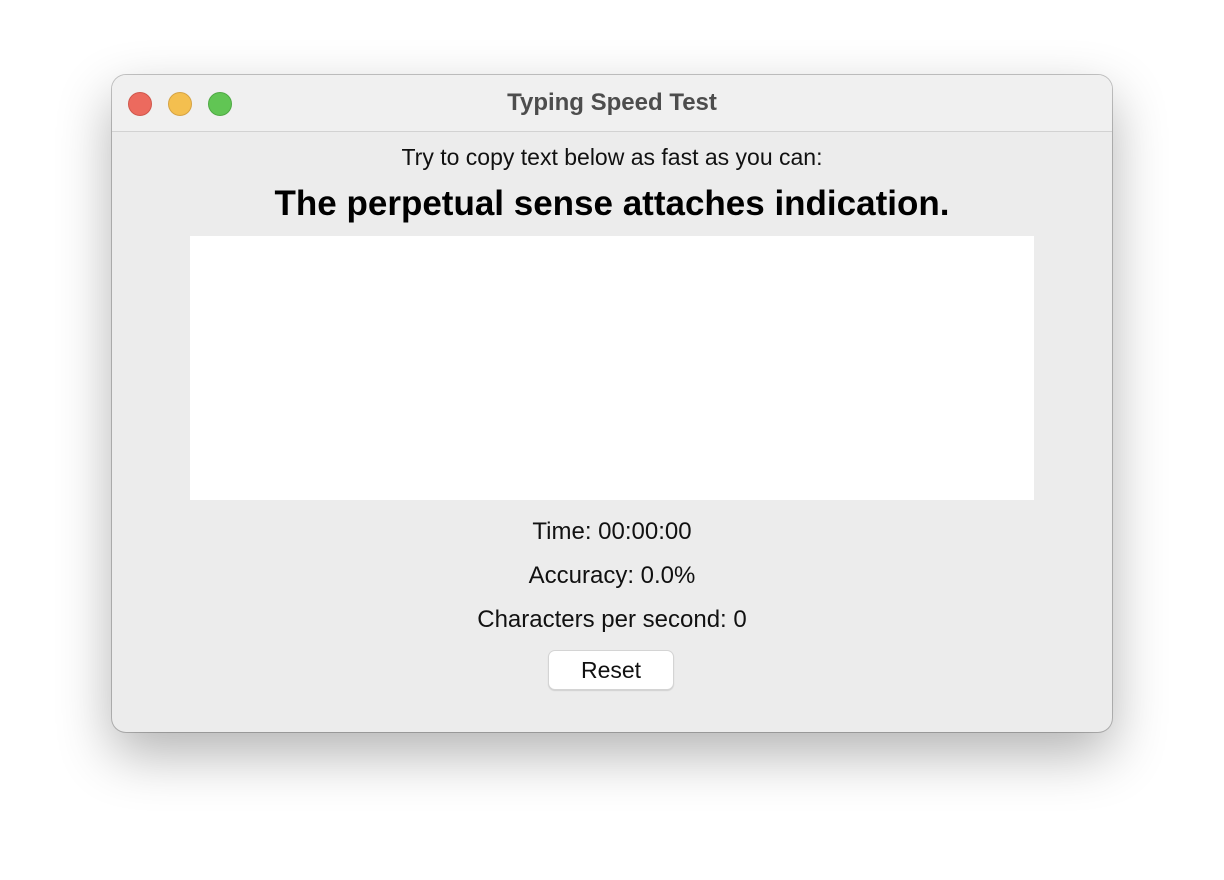 Image resolution: width=1224 pixels, height=880 pixels. Describe the element at coordinates (612, 575) in the screenshot. I see `accuracy-label: Accuracy: 0.0%` at that location.